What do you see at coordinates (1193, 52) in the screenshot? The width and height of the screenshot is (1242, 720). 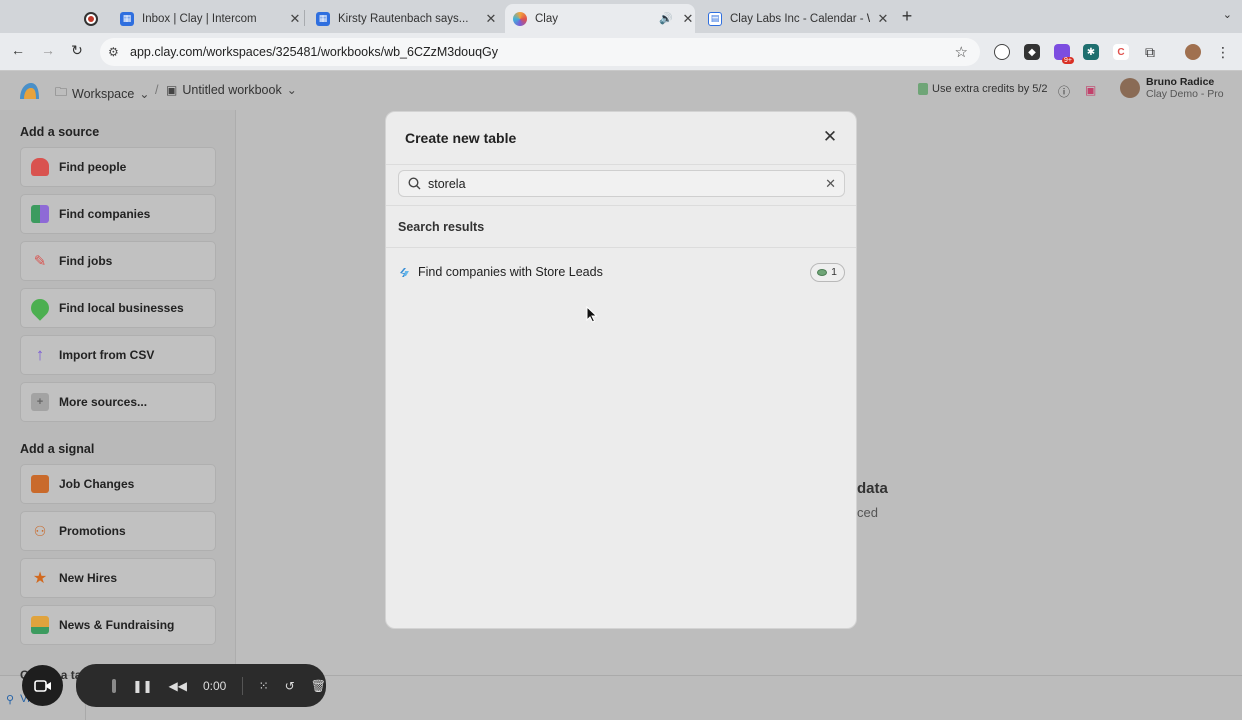 I see `profile-avatar-icon` at bounding box center [1193, 52].